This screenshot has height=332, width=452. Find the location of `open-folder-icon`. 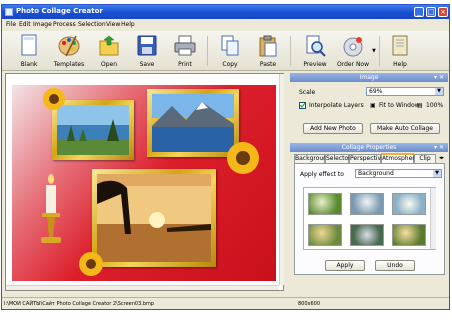

open-folder-icon is located at coordinates (109, 45).